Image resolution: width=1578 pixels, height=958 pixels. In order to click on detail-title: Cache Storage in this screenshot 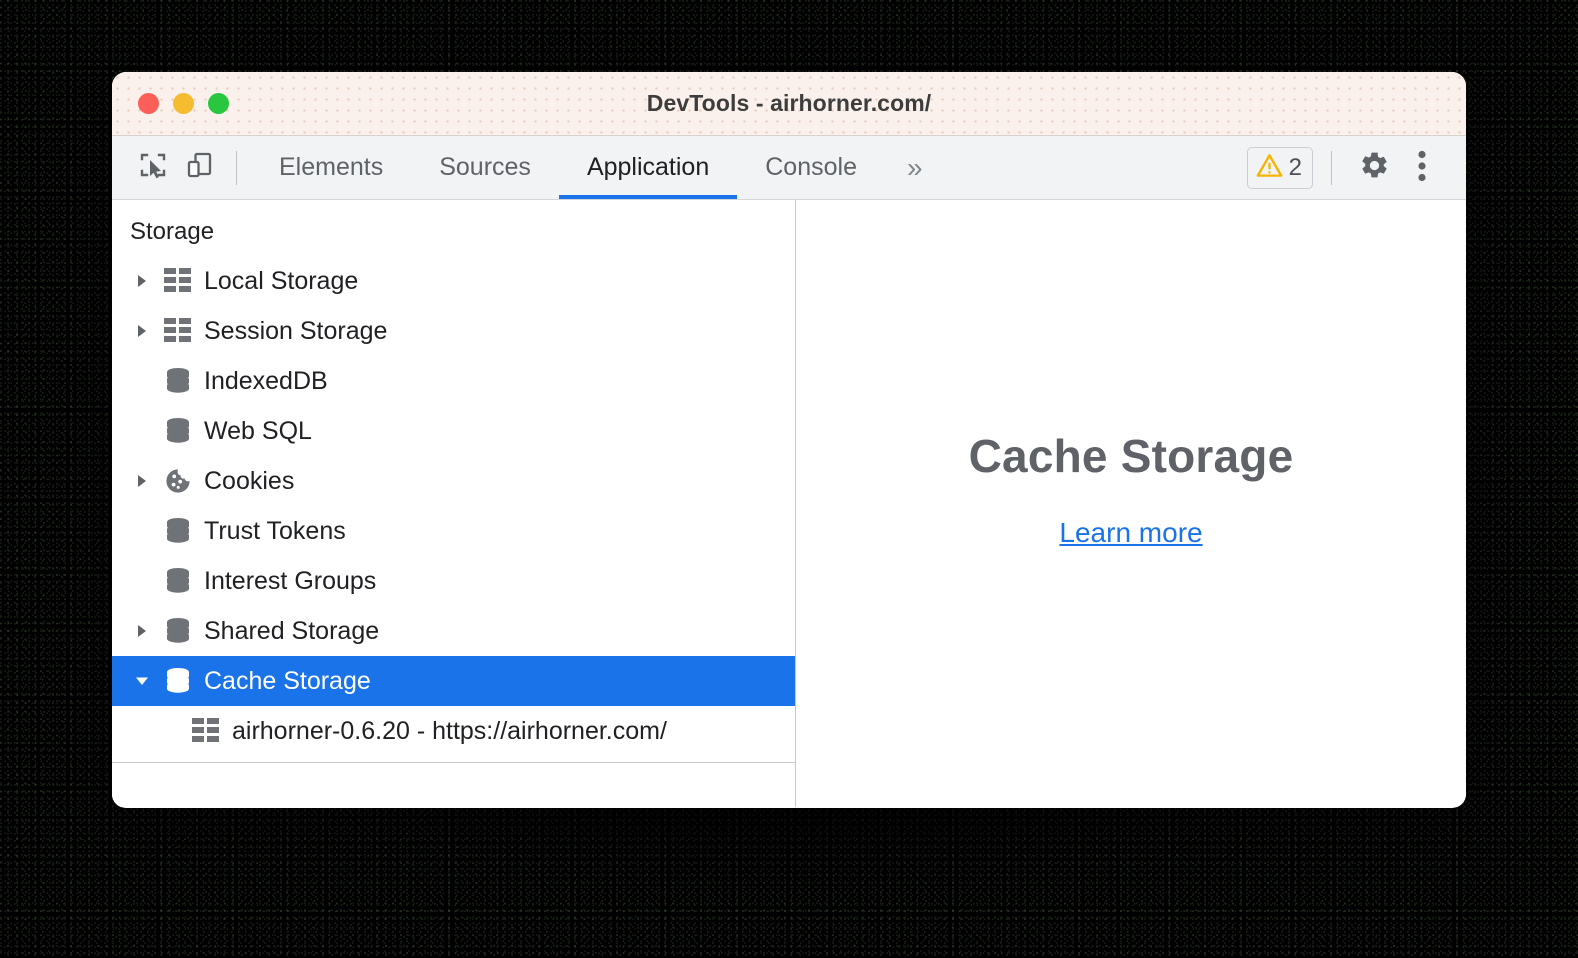, I will do `click(1131, 455)`.